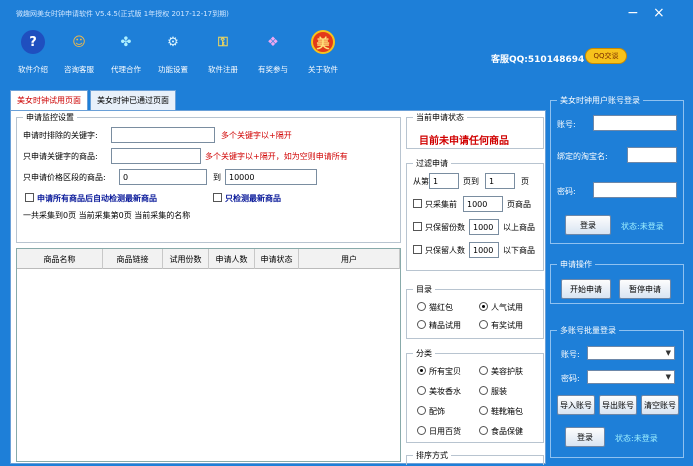  I want to click on account-username-input, so click(635, 123).